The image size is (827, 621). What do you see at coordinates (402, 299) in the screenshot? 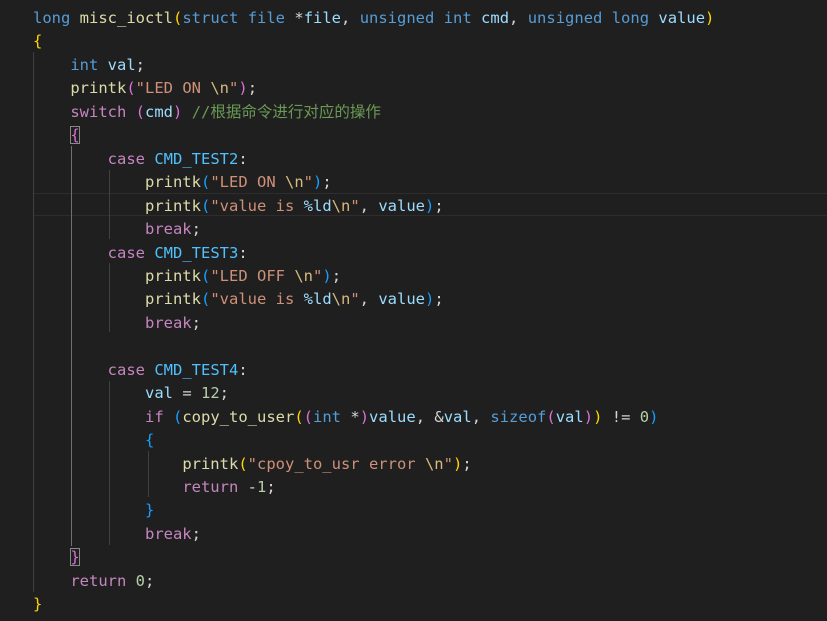
I see `variable-token: value` at bounding box center [402, 299].